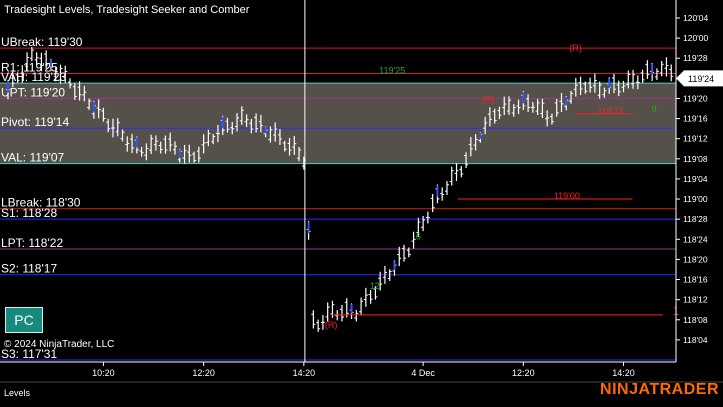 The height and width of the screenshot is (407, 723). I want to click on chart-annotation: 6, so click(418, 236).